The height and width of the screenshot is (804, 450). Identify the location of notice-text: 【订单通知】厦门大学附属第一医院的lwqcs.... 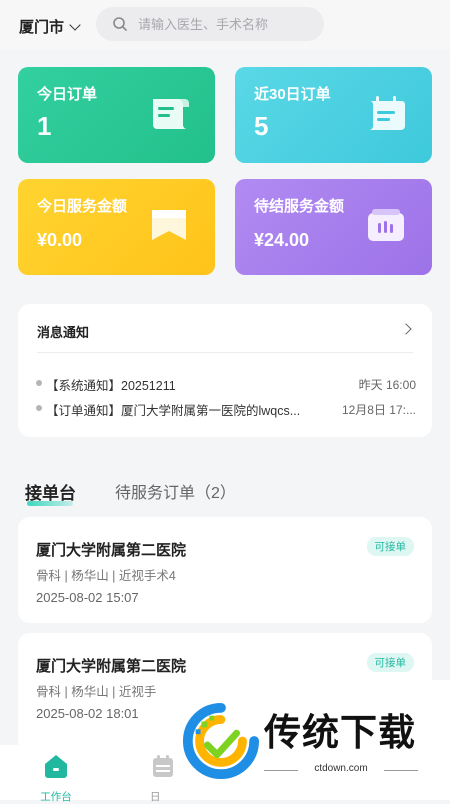
(173, 411).